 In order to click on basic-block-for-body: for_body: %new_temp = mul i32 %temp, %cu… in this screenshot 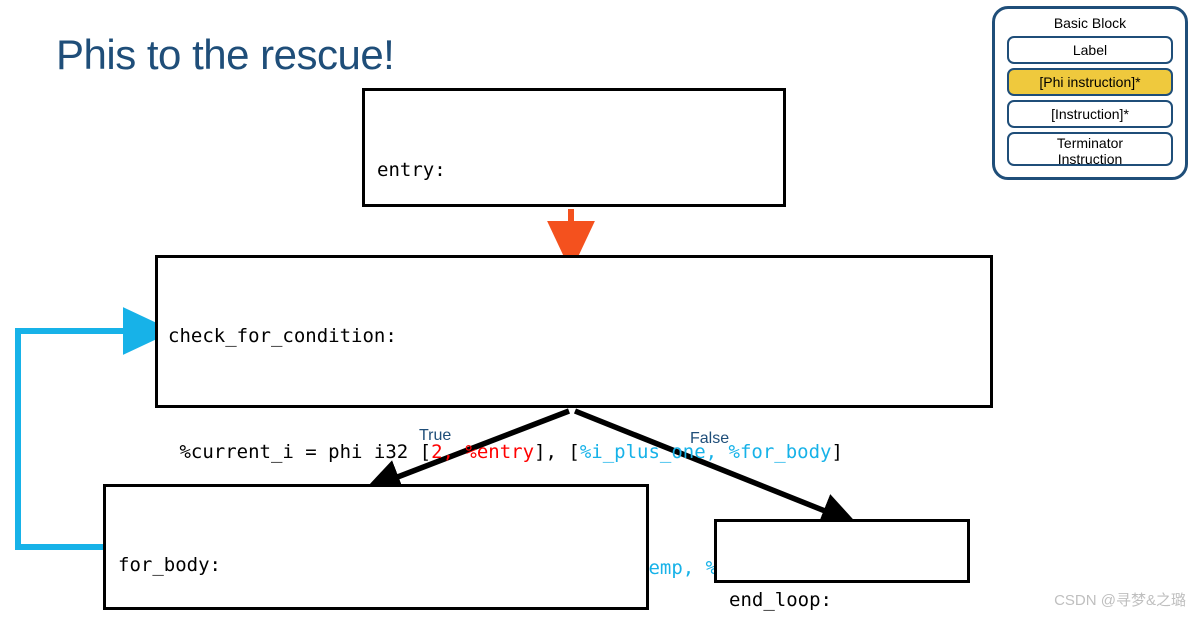, I will do `click(376, 547)`.